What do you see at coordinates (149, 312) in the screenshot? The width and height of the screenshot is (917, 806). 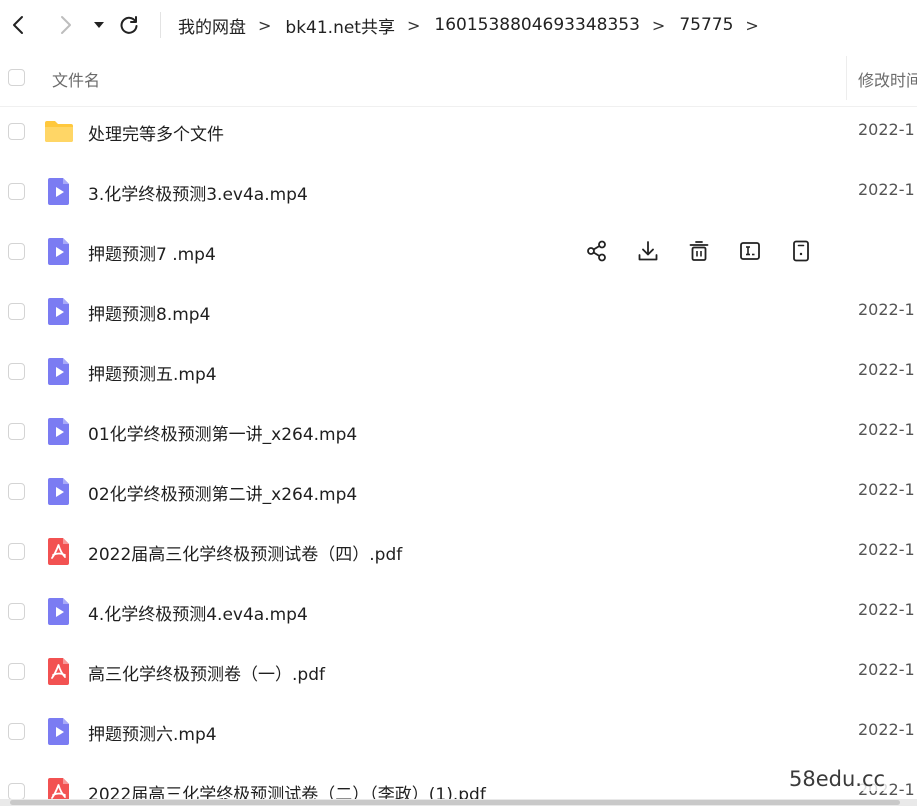 I see `file-name: 押题预测8.mp4` at bounding box center [149, 312].